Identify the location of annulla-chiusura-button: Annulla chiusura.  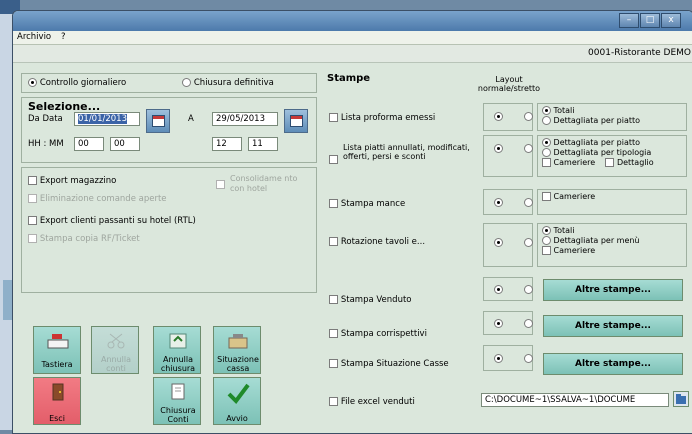
(177, 350).